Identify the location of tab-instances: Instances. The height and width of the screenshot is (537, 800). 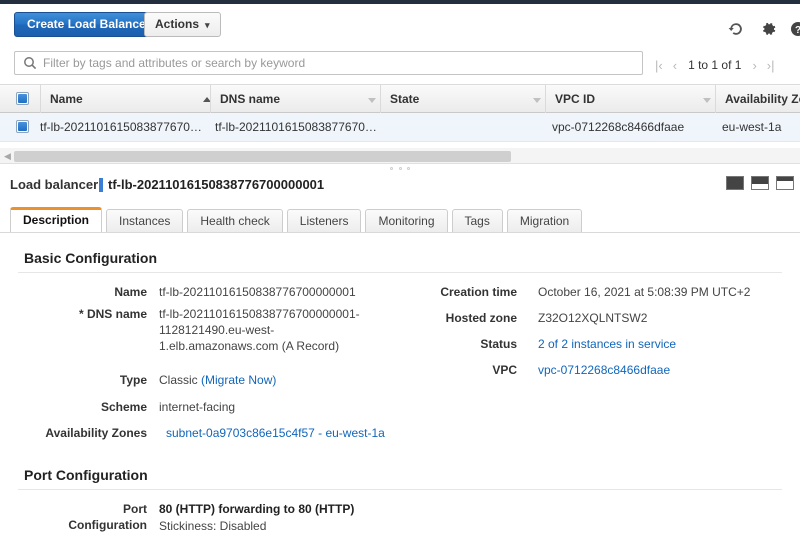
(145, 221).